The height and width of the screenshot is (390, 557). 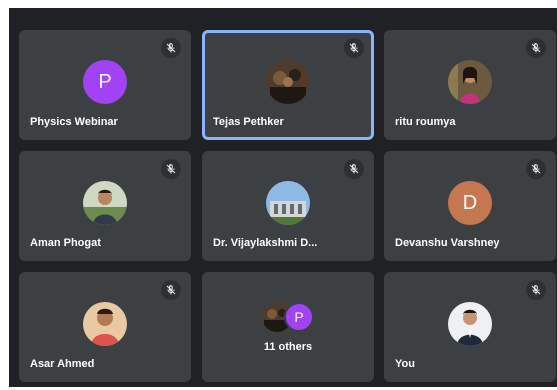 I want to click on participant-name: Devanshu Varshney, so click(x=447, y=243).